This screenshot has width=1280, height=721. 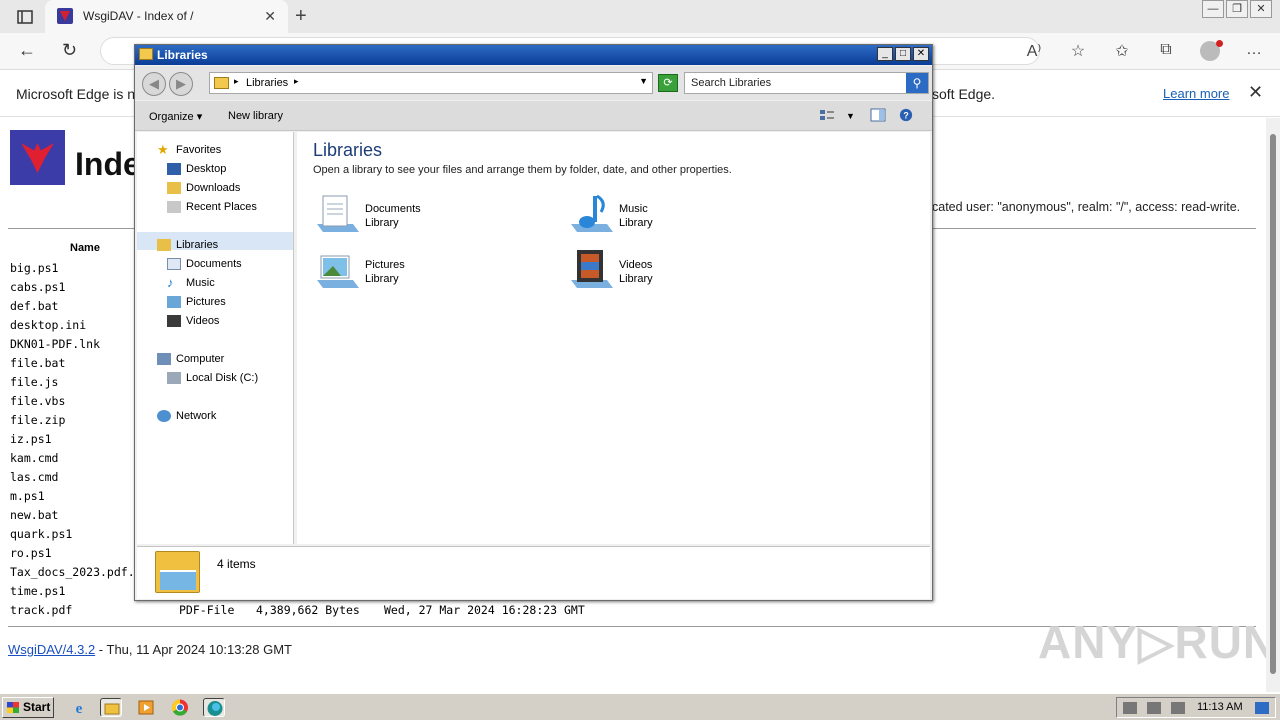 What do you see at coordinates (85, 248) in the screenshot?
I see `name-column-header: Name` at bounding box center [85, 248].